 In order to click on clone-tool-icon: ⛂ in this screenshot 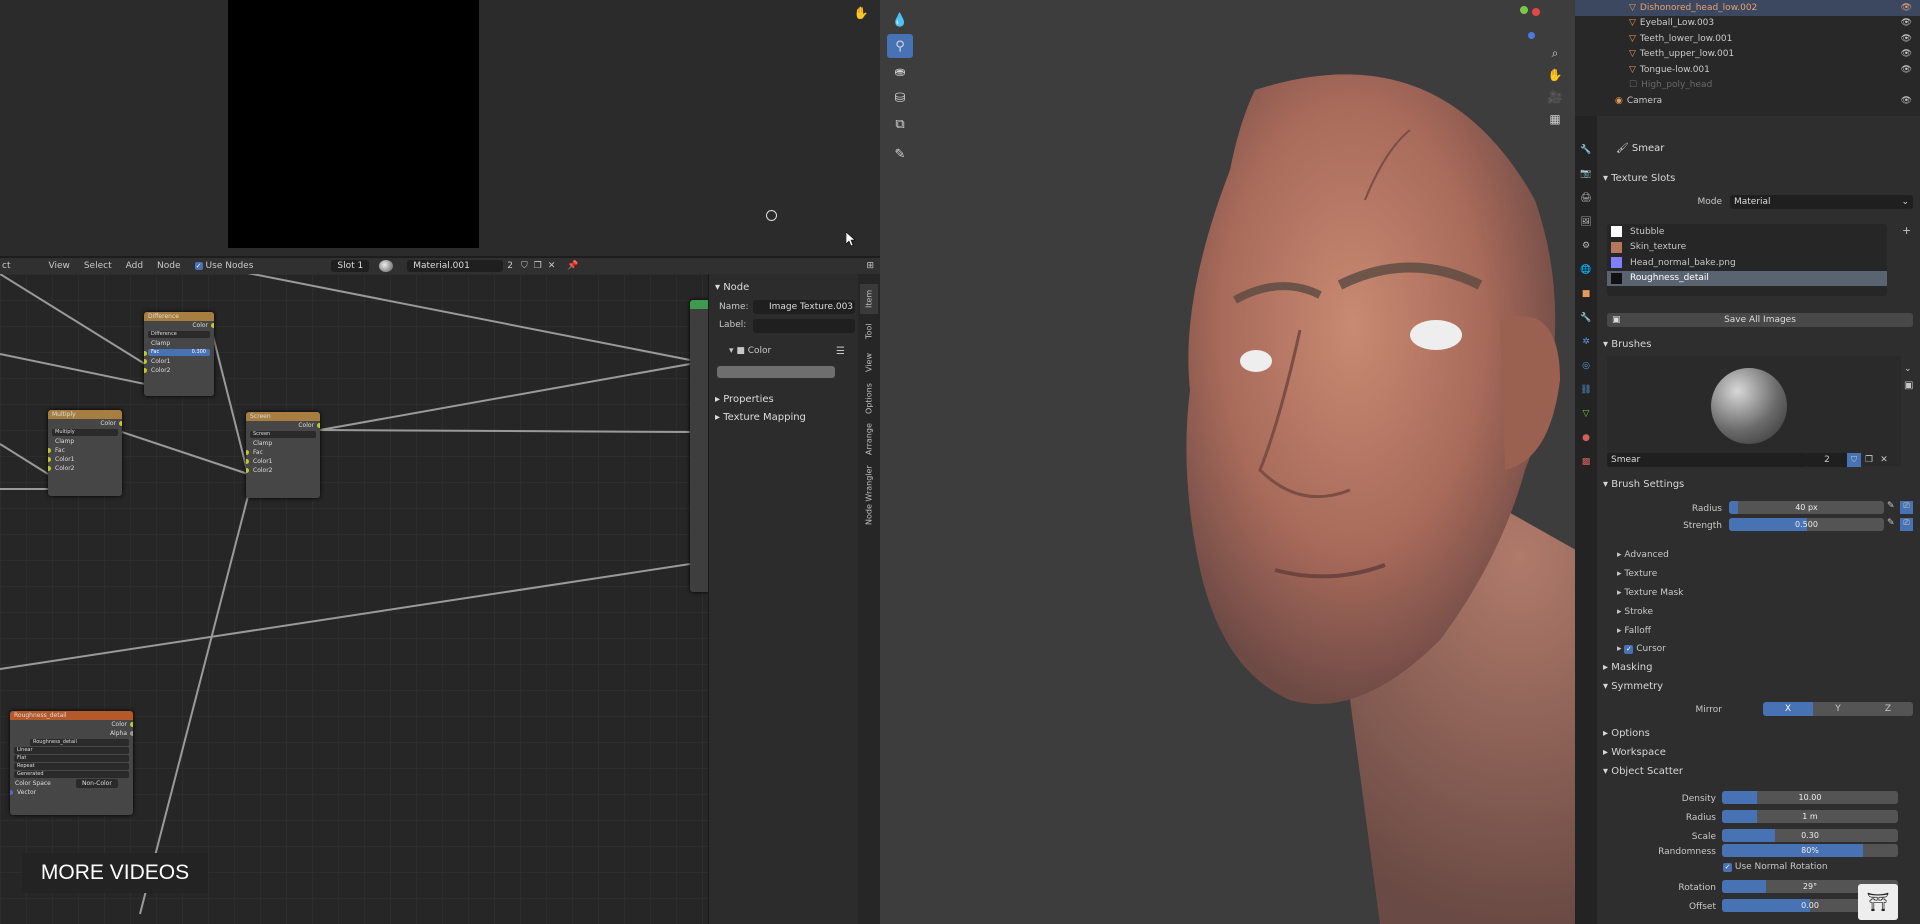, I will do `click(900, 72)`.